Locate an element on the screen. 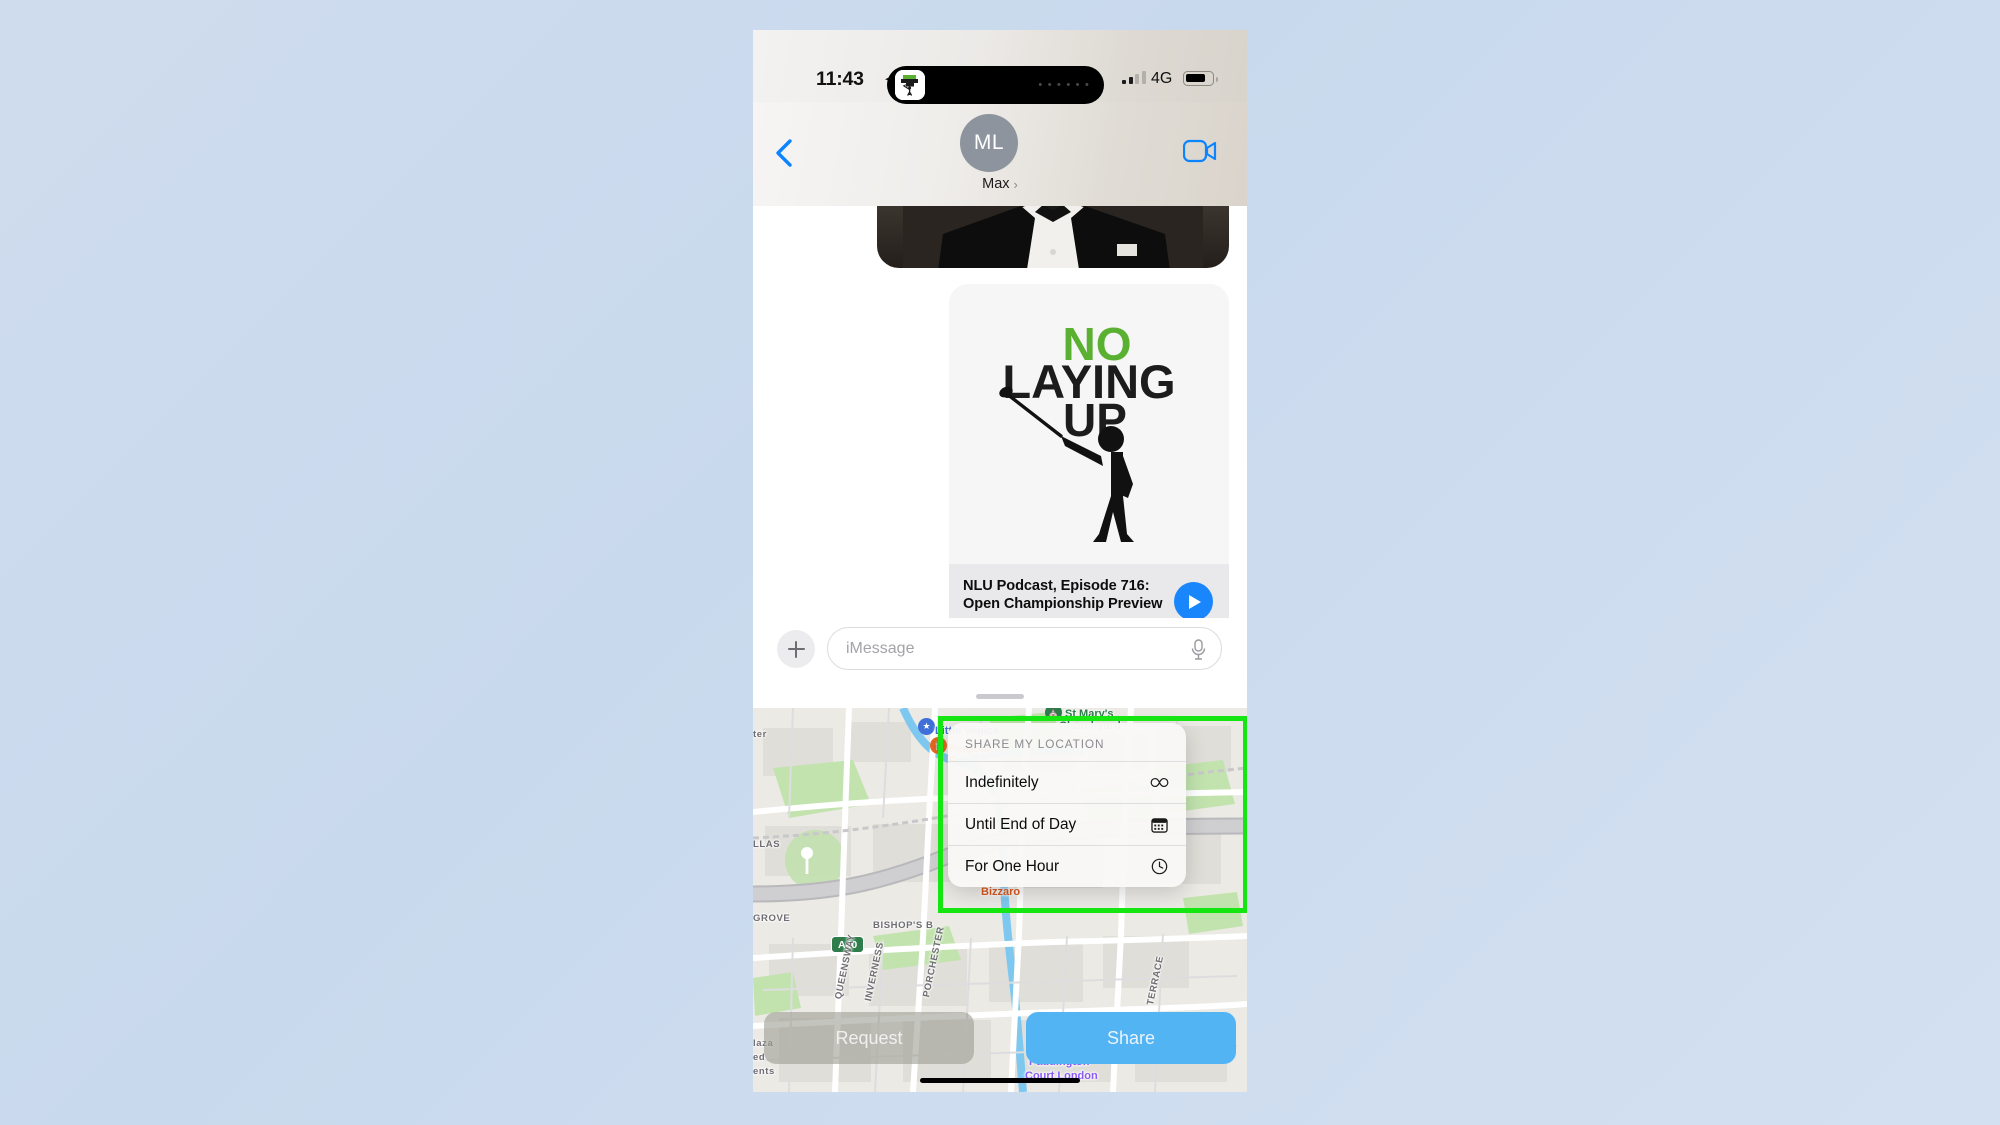 This screenshot has width=2000, height=1125. share-menu-title: SHARE MY LOCATION is located at coordinates (1035, 744).